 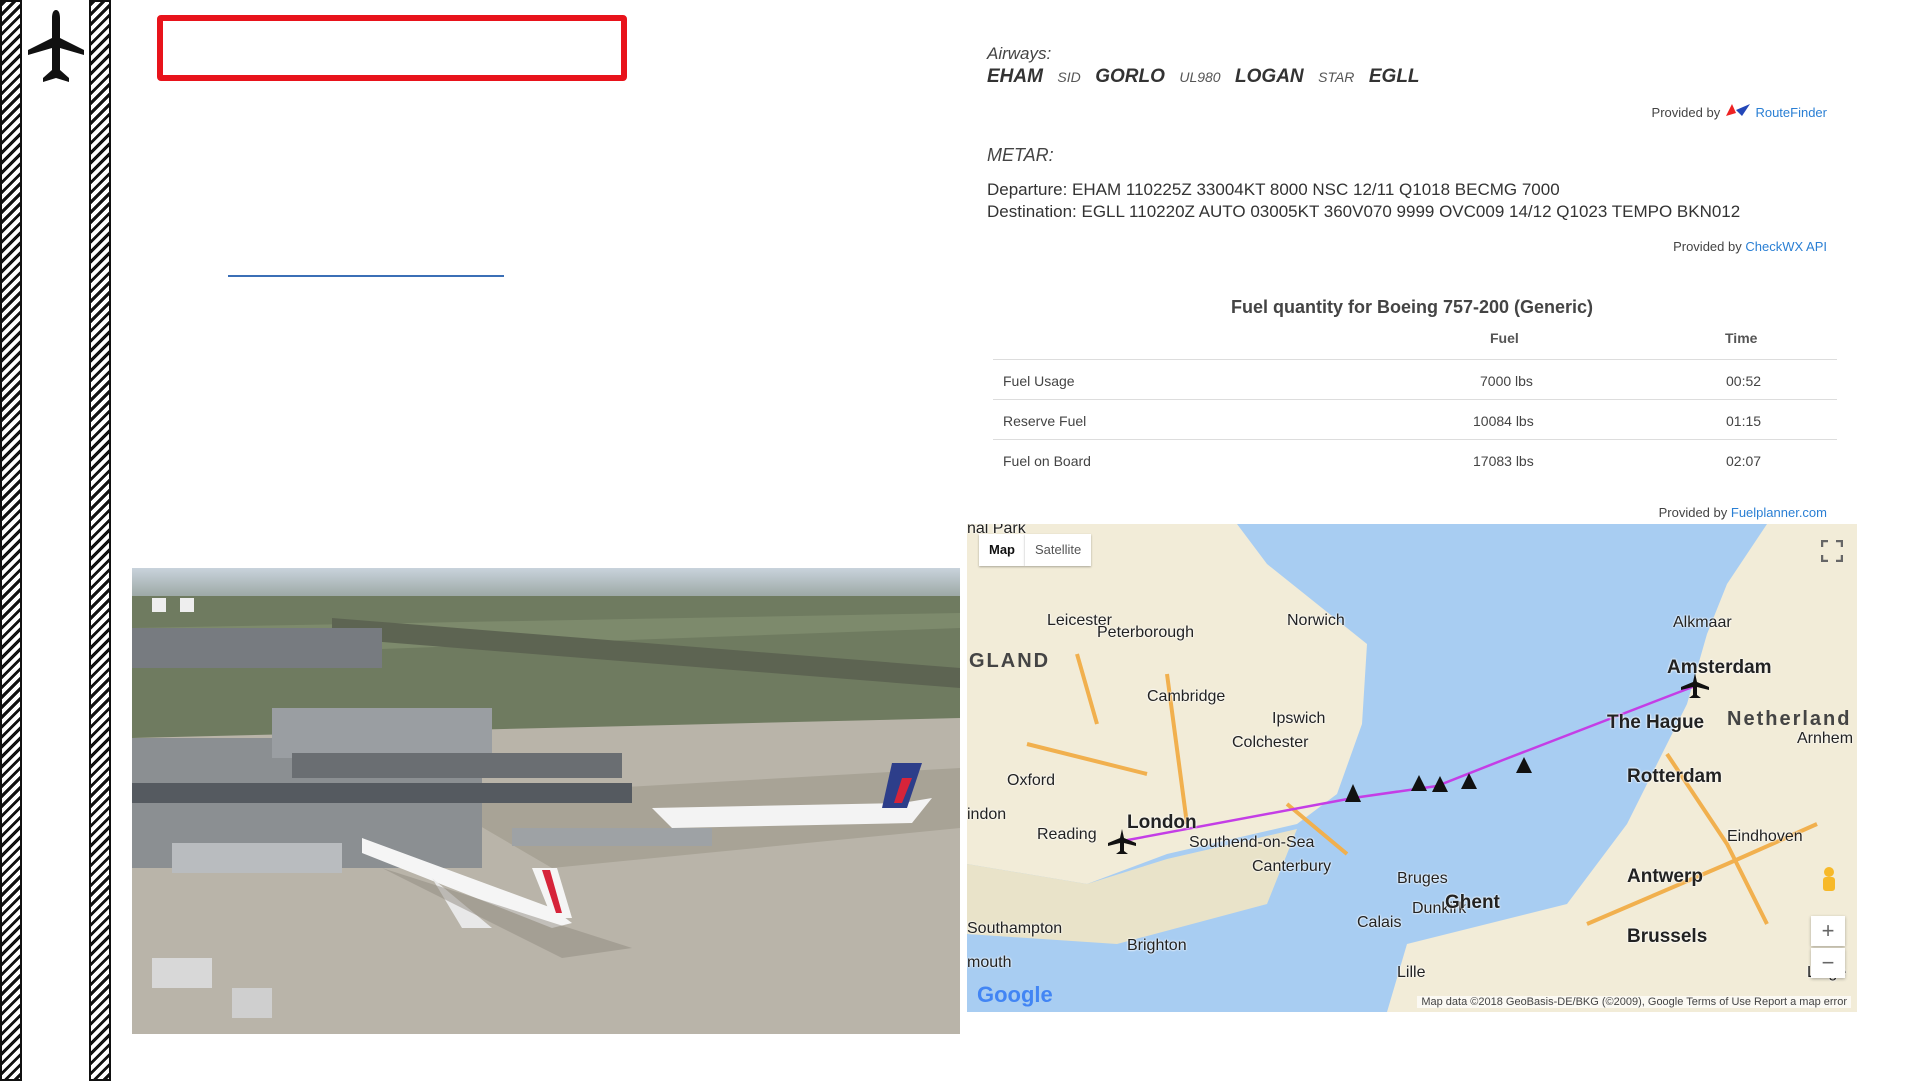 What do you see at coordinates (1157, 945) in the screenshot?
I see `map-label: Brighton` at bounding box center [1157, 945].